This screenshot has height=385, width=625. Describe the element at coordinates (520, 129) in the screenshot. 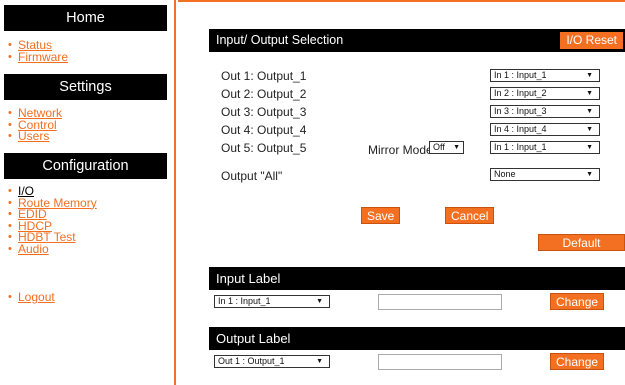

I see `output-4-select-value: In 4 : Input_4` at that location.